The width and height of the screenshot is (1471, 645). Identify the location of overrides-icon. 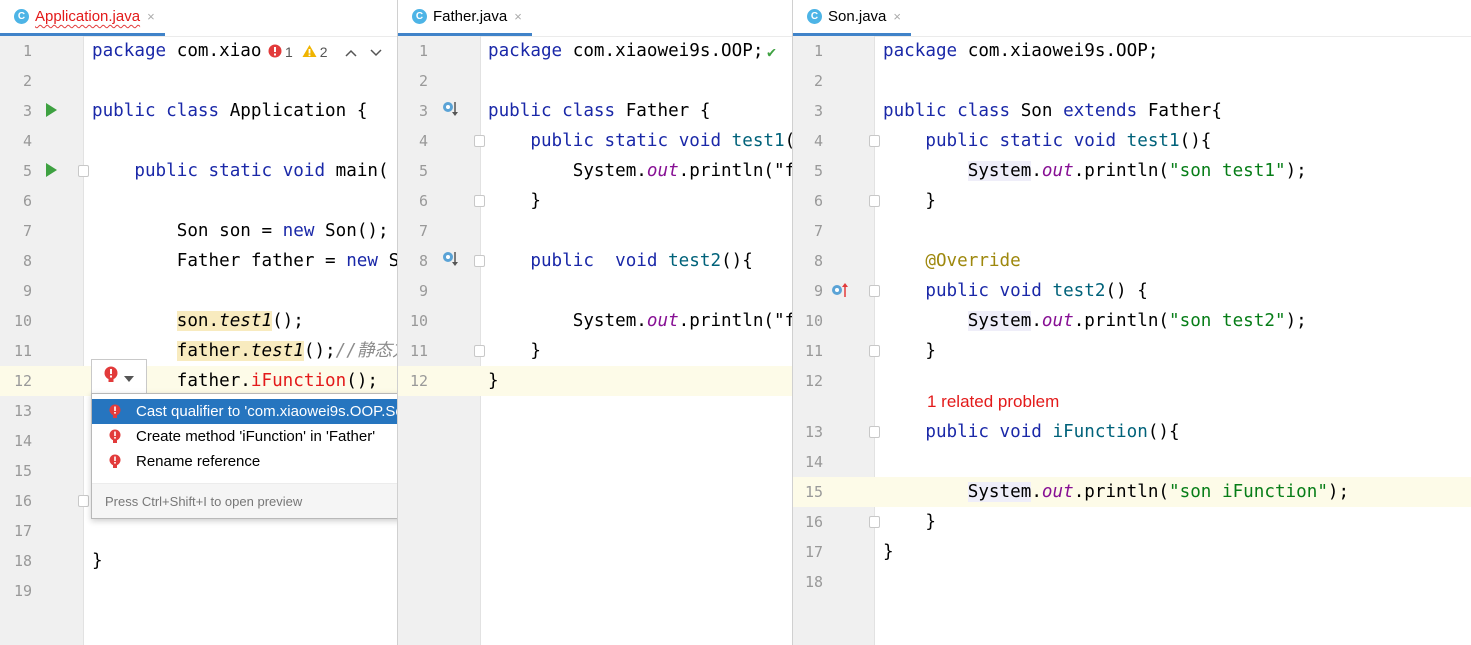
(840, 292).